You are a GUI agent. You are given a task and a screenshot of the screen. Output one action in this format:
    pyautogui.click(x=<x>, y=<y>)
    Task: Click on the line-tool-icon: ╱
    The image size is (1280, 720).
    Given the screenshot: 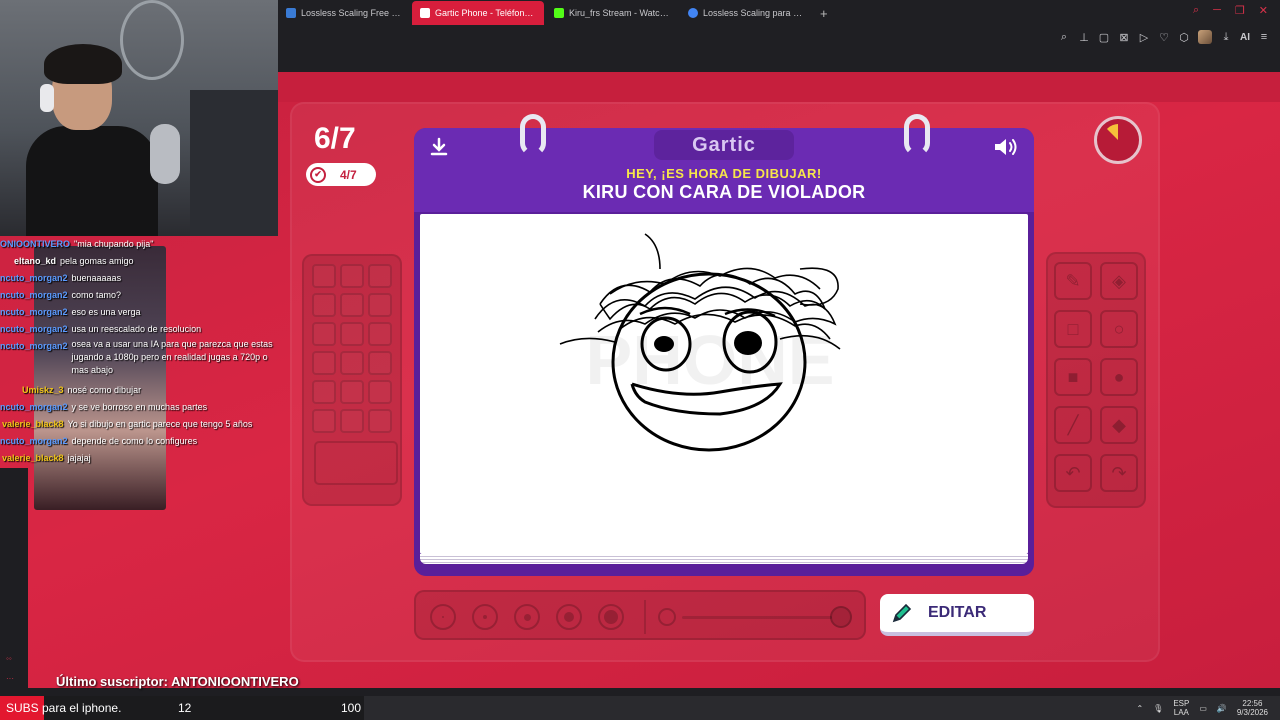 What is the action you would take?
    pyautogui.click(x=1073, y=425)
    